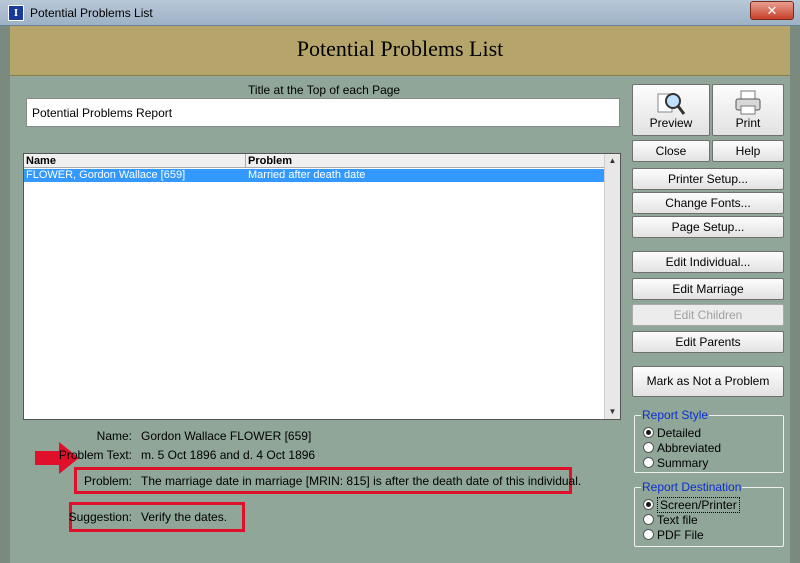  I want to click on mark-not-problem-button: Mark as Not a Problem, so click(708, 381).